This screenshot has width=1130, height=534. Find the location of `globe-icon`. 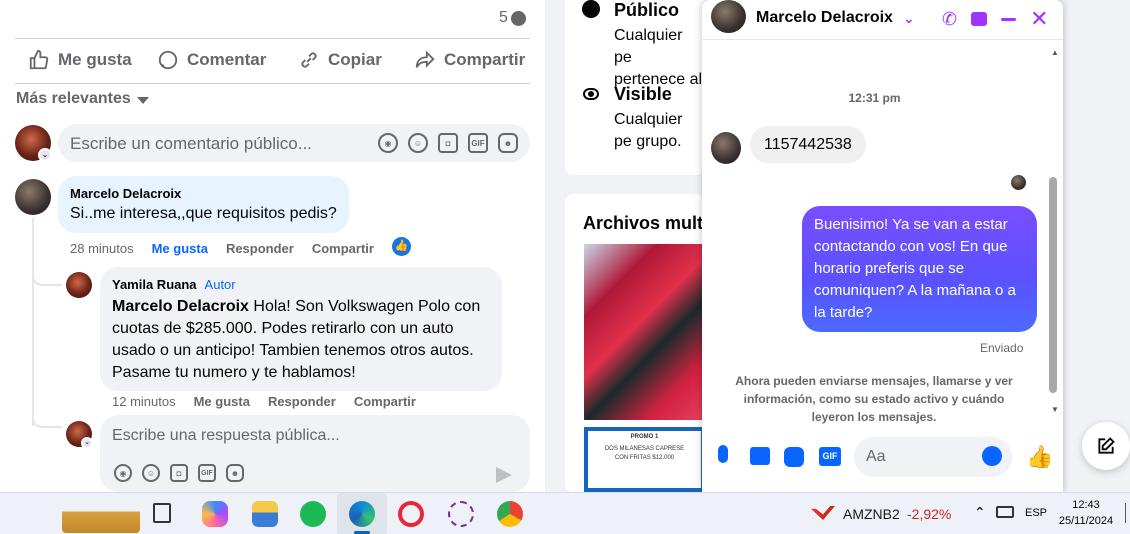

globe-icon is located at coordinates (591, 9).